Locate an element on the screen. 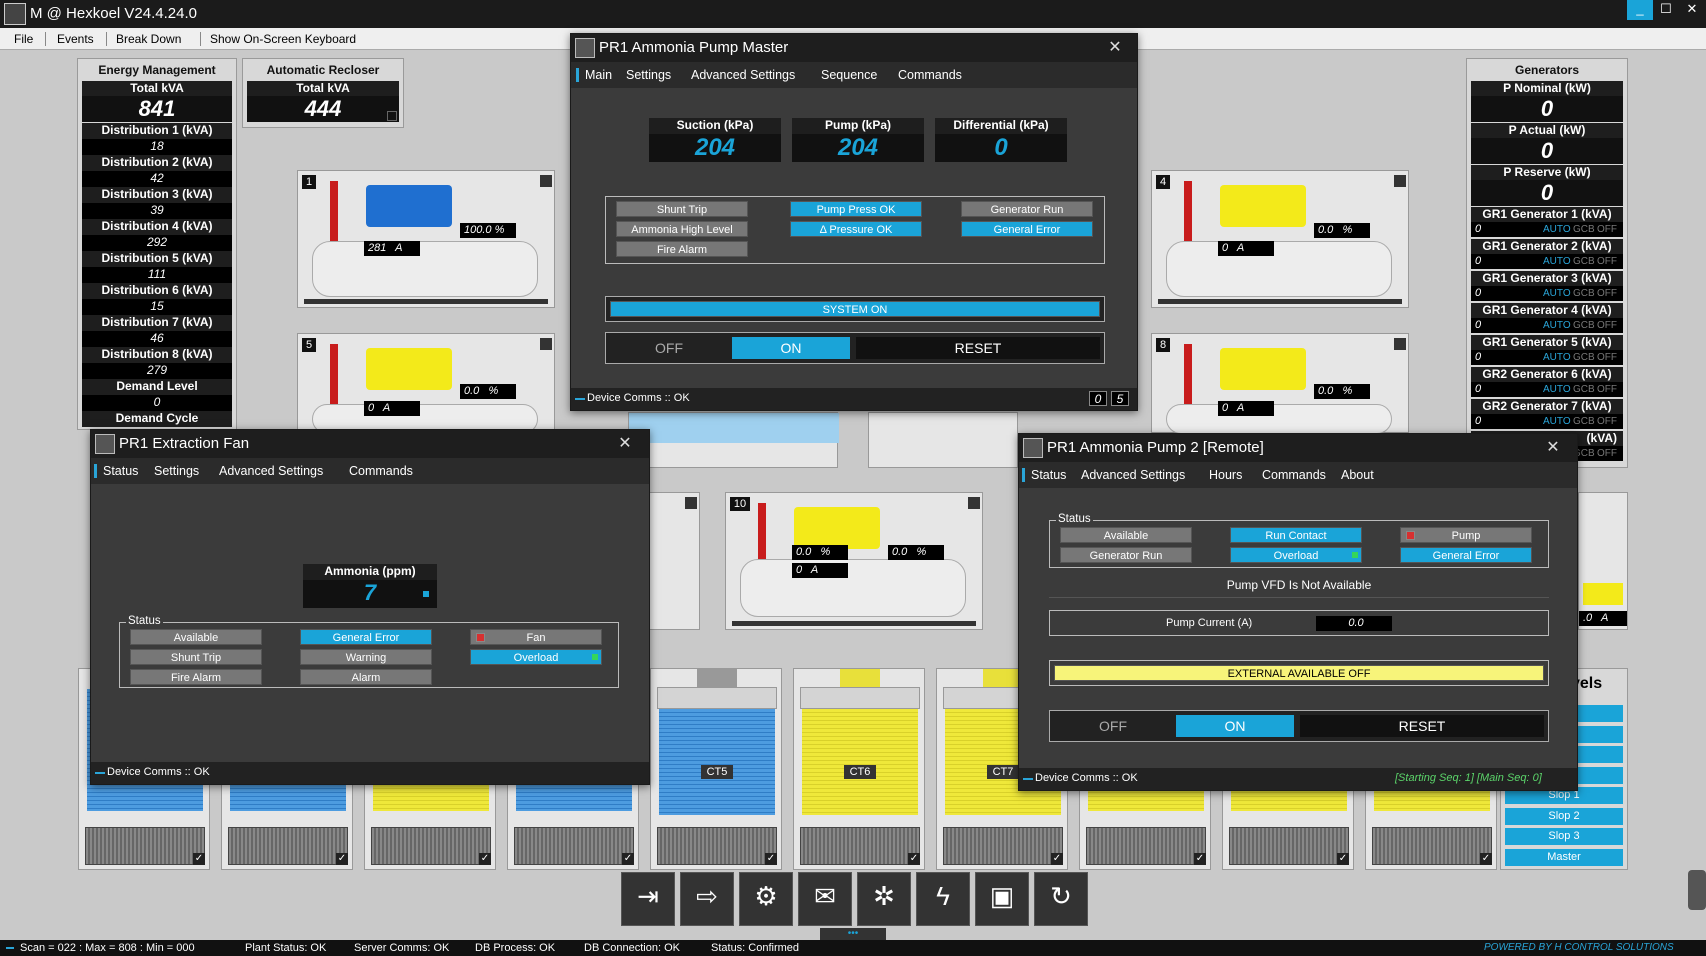  distribution-label: Distribution 7 (kVA) is located at coordinates (157, 323).